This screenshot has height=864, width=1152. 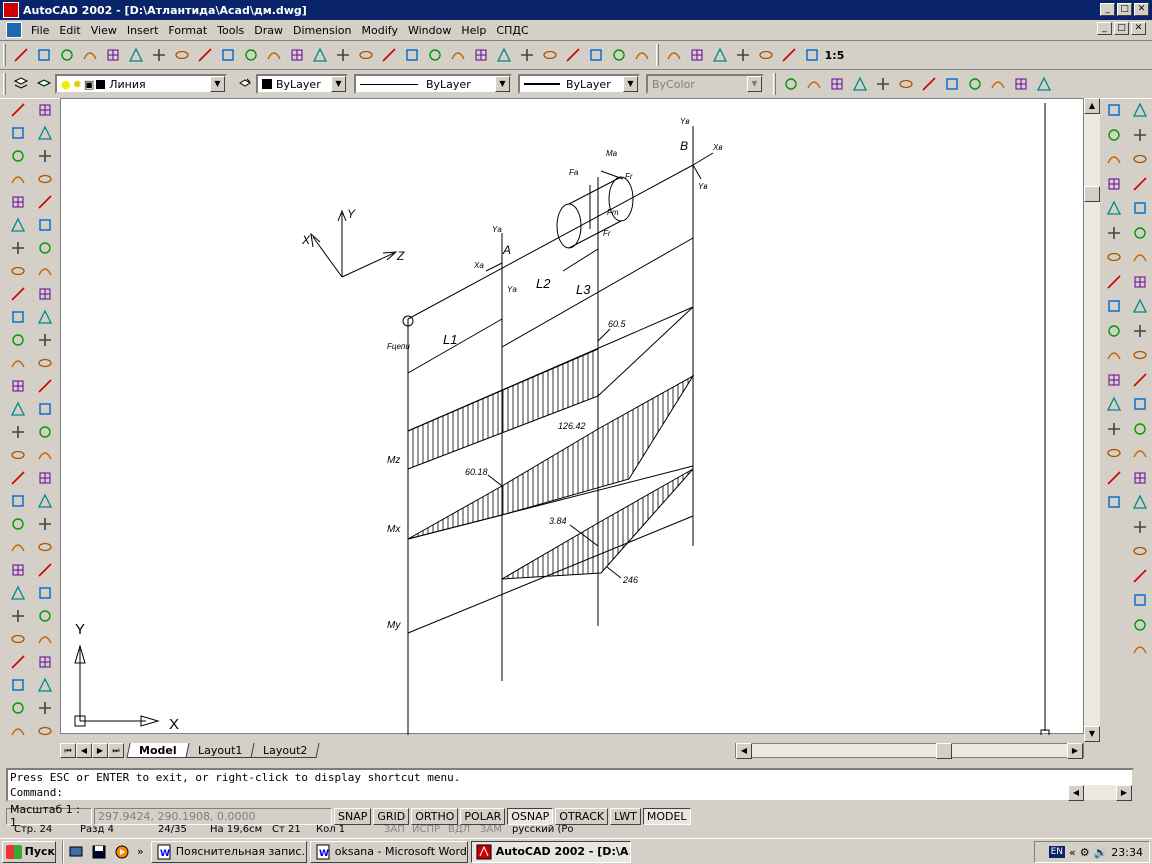 What do you see at coordinates (18, 385) in the screenshot?
I see `make-block-icon` at bounding box center [18, 385].